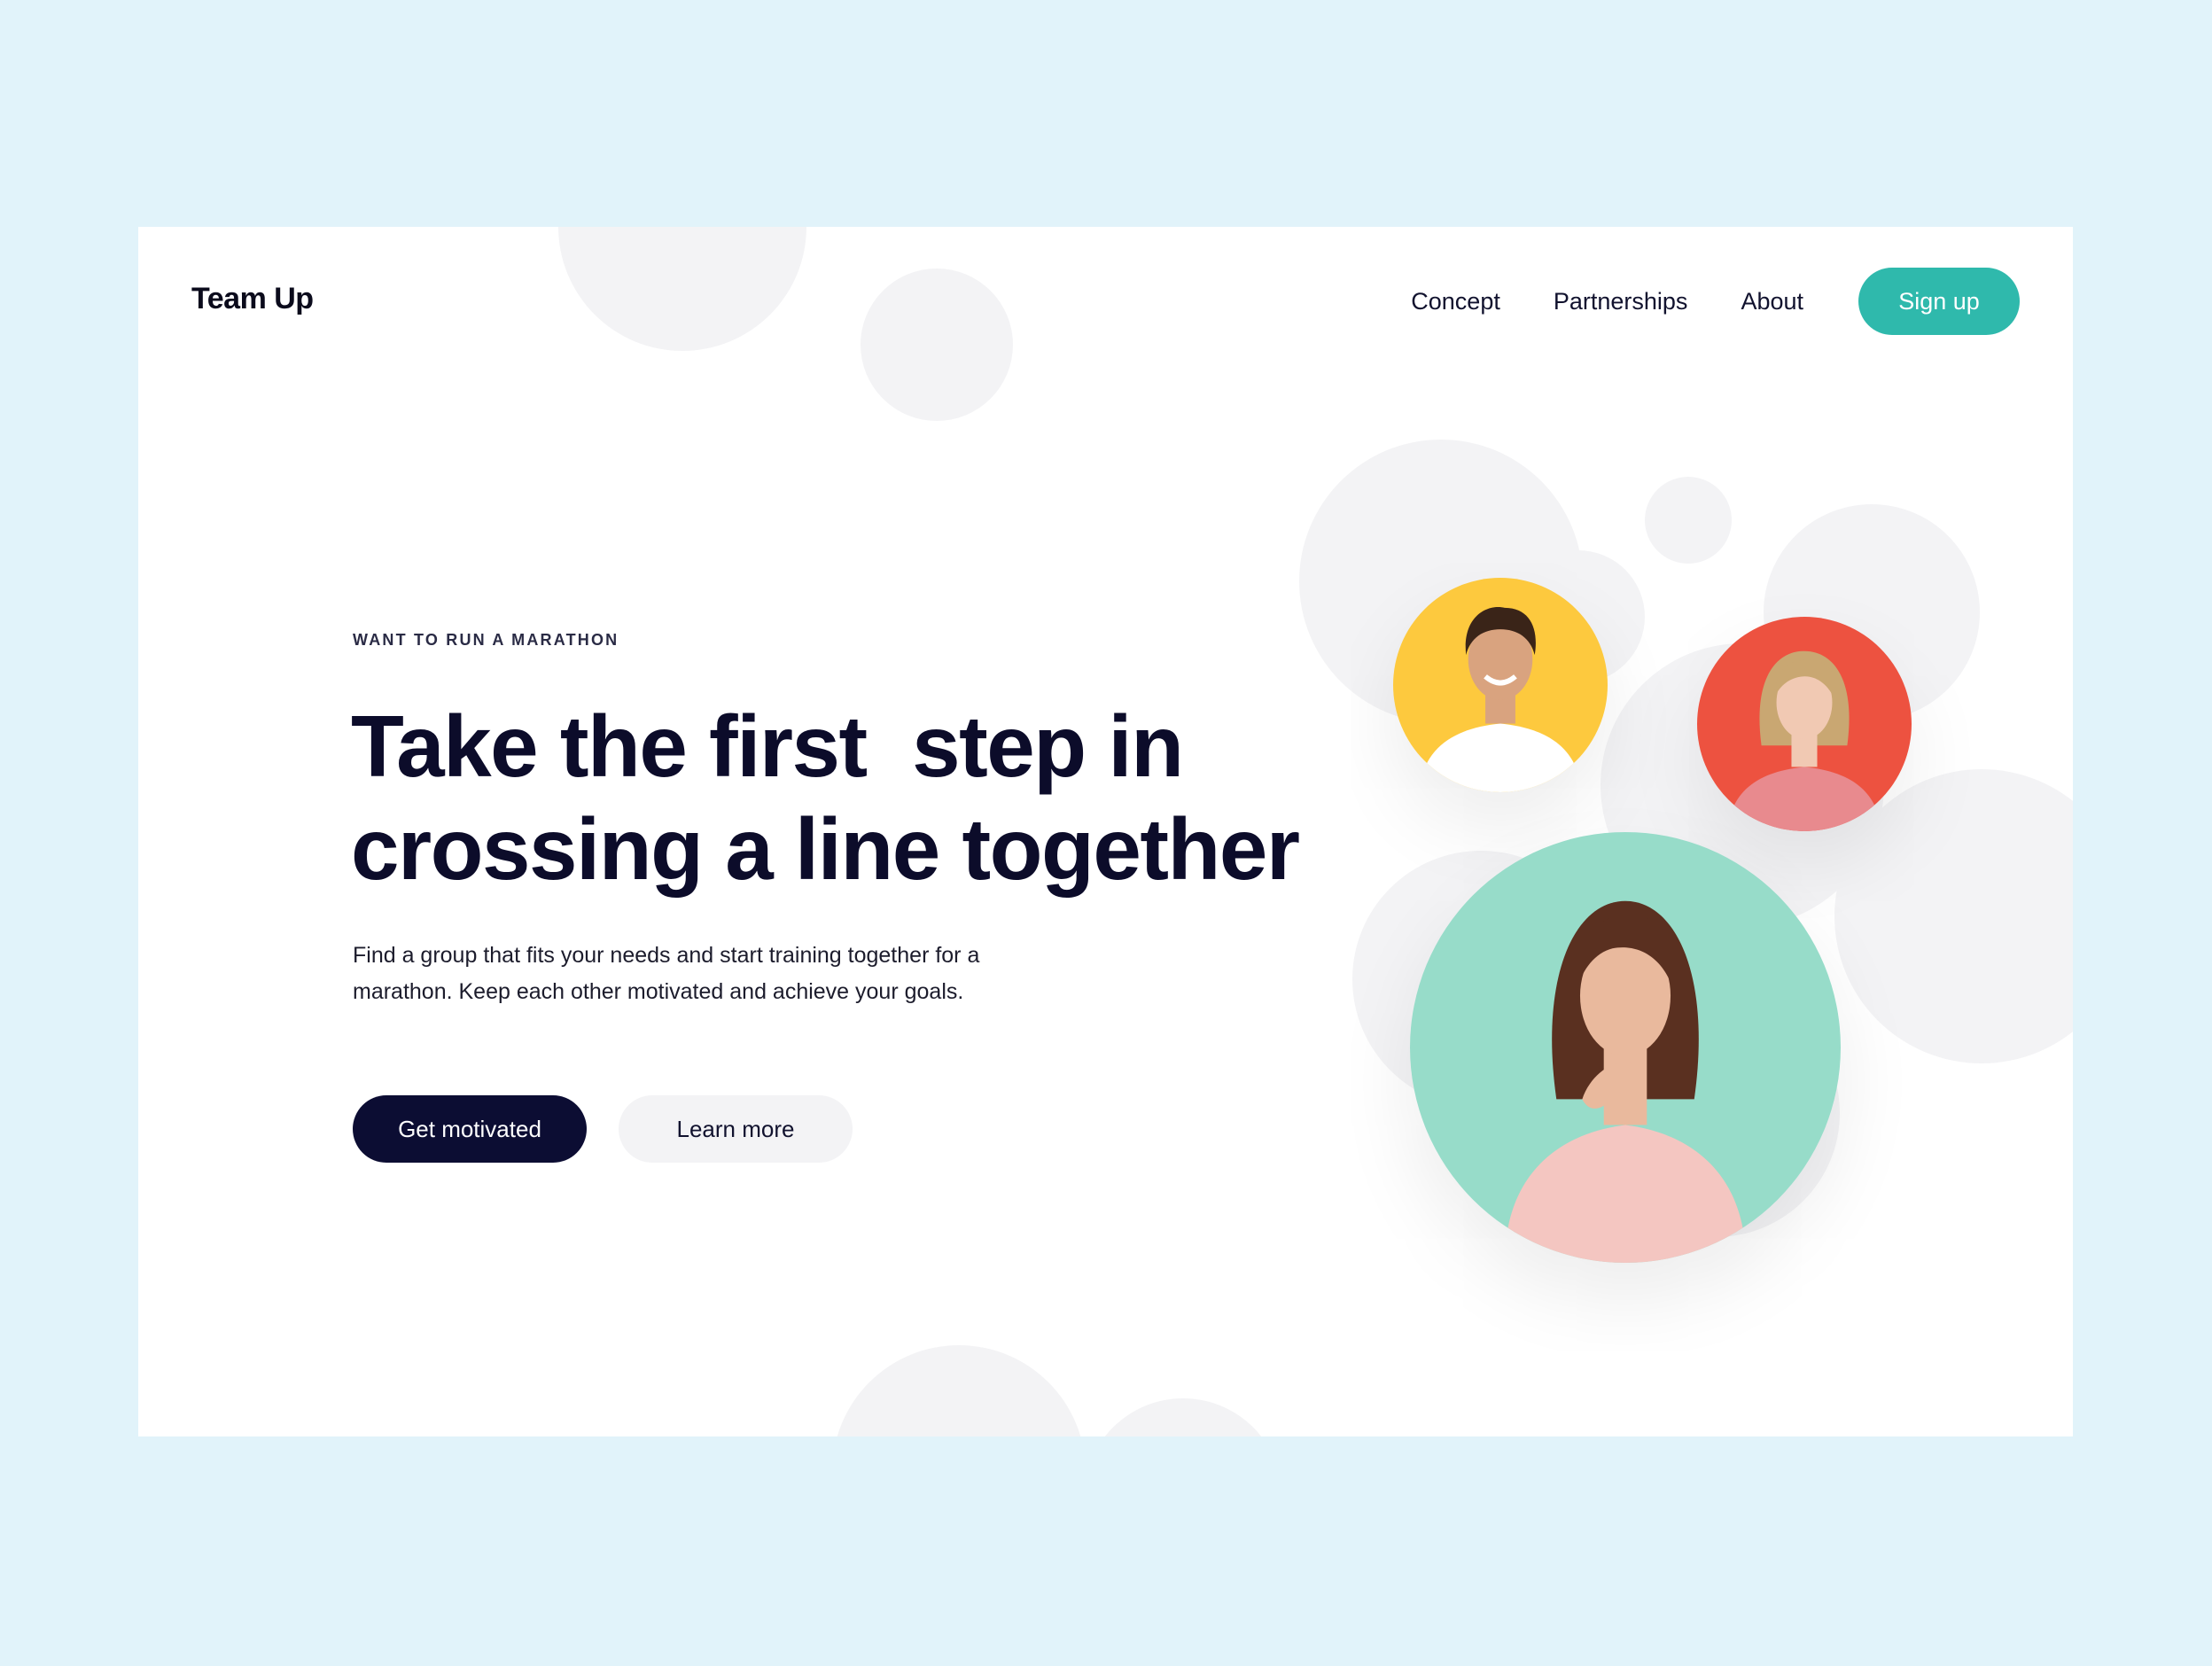  I want to click on learn-more-button: Learn more, so click(736, 1129).